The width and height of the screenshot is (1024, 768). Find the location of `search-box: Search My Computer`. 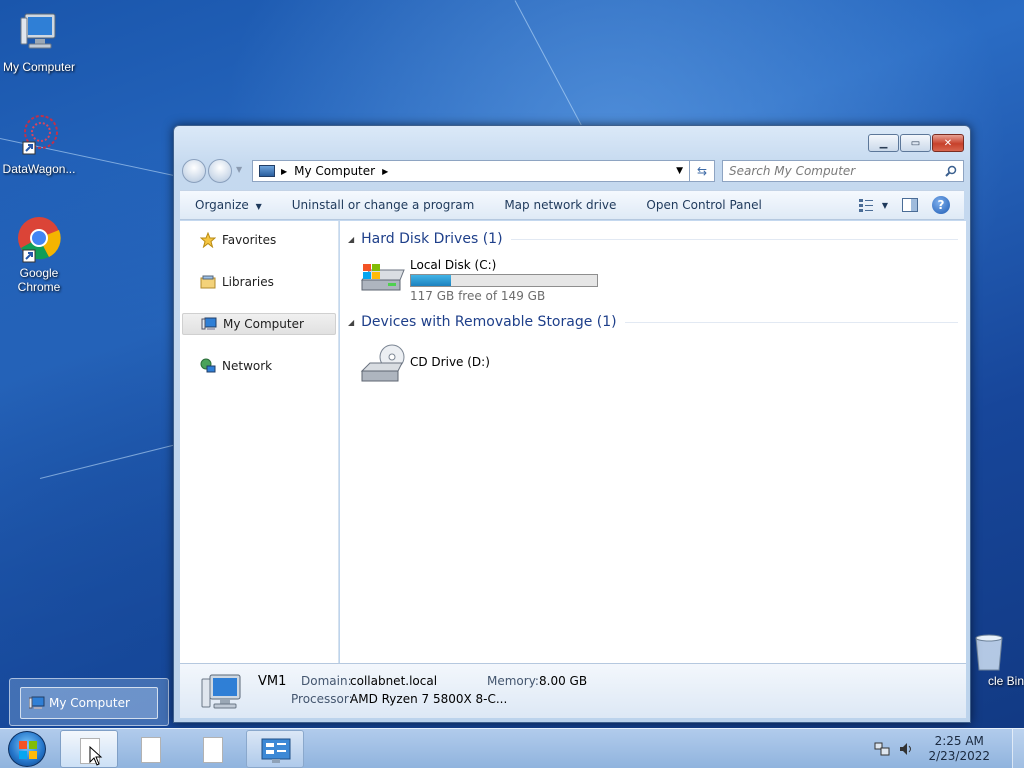

search-box: Search My Computer is located at coordinates (843, 171).